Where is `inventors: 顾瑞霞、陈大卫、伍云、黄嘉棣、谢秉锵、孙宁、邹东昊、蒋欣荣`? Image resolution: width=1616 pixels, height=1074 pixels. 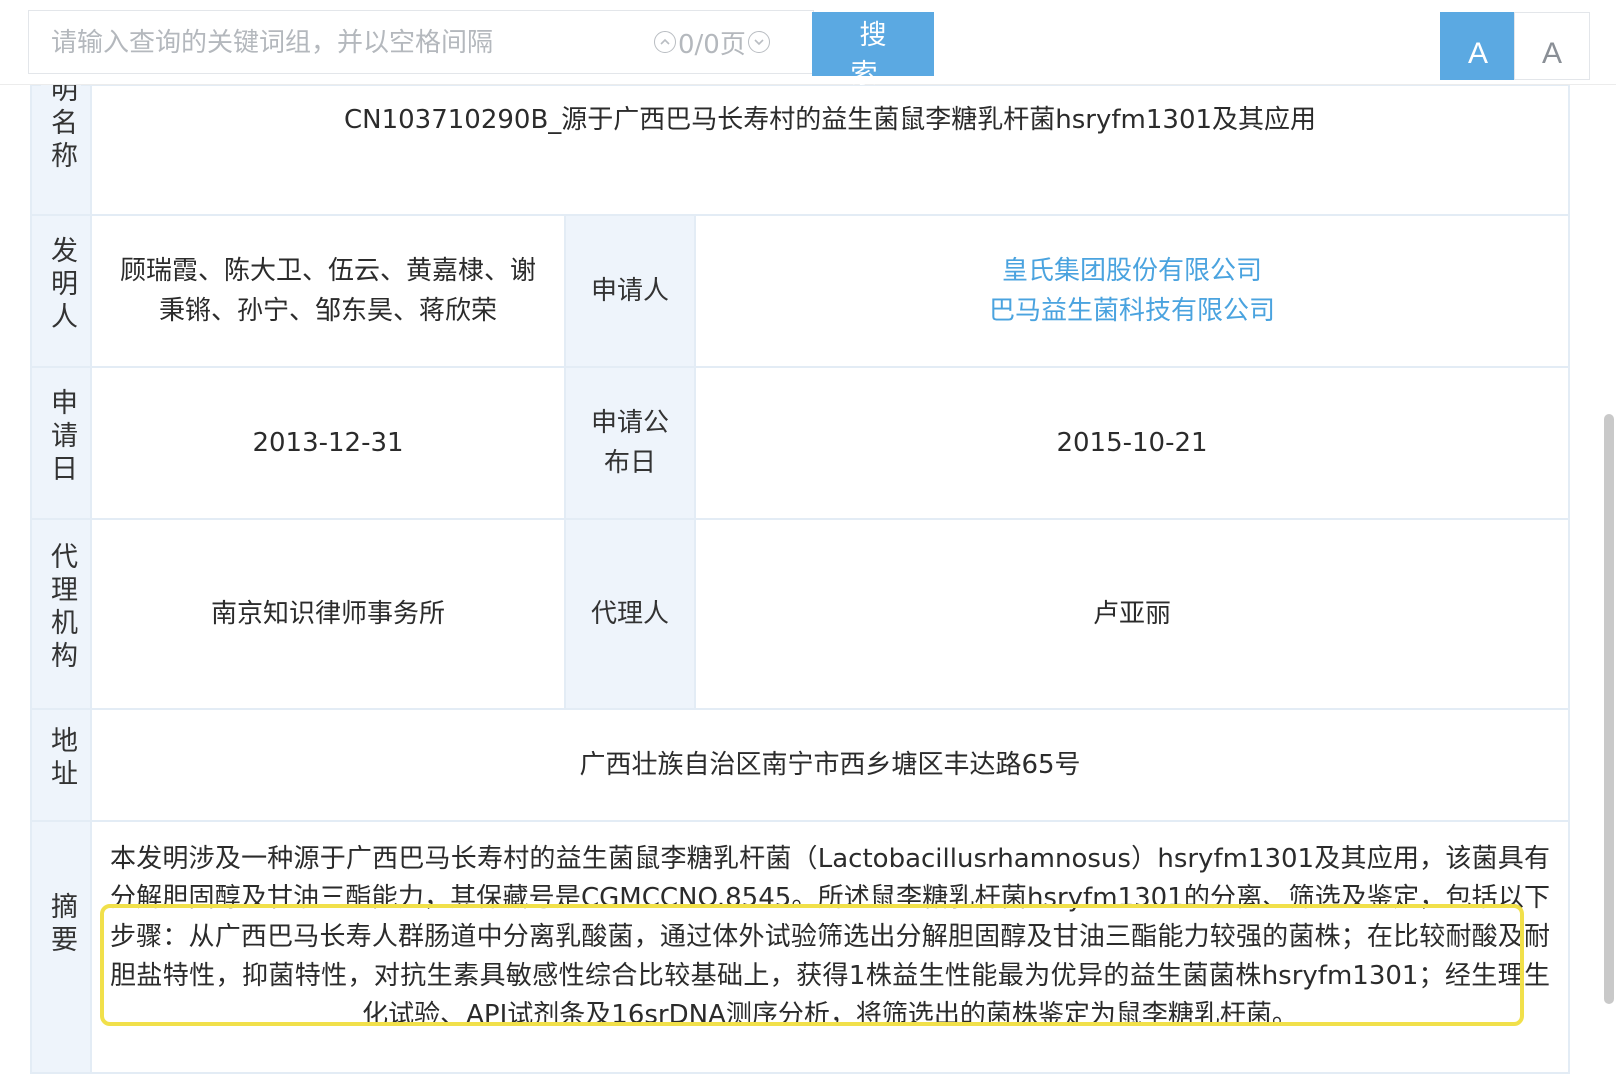
inventors: 顾瑞霞、陈大卫、伍云、黄嘉棣、谢秉锵、孙宁、邹东昊、蒋欣荣 is located at coordinates (327, 291).